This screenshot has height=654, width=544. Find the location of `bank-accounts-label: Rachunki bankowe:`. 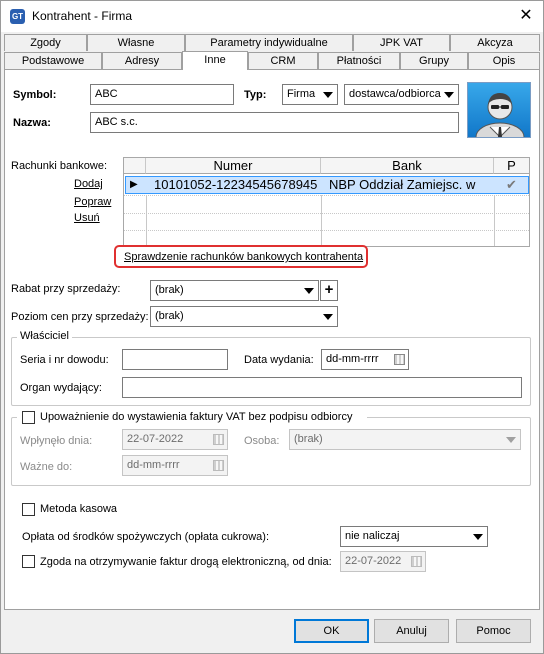

bank-accounts-label: Rachunki bankowe: is located at coordinates (59, 166).